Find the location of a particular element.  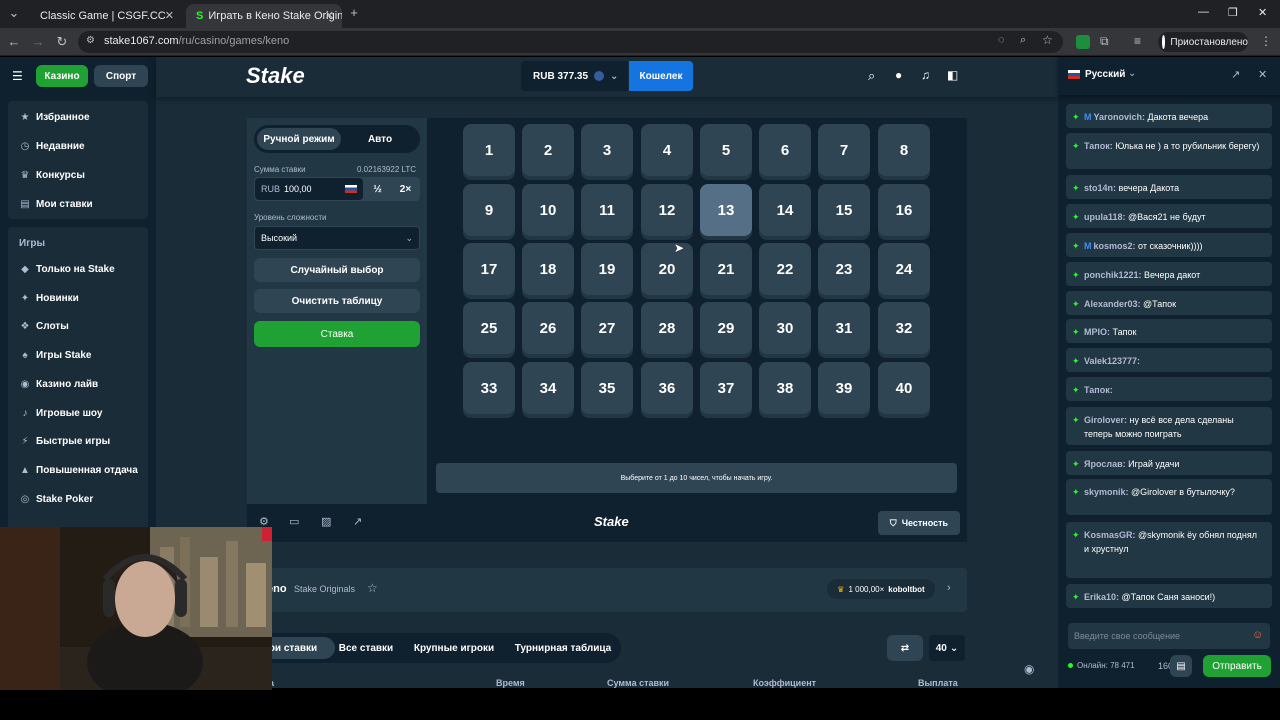

chevron-right-icon: › is located at coordinates (949, 588).